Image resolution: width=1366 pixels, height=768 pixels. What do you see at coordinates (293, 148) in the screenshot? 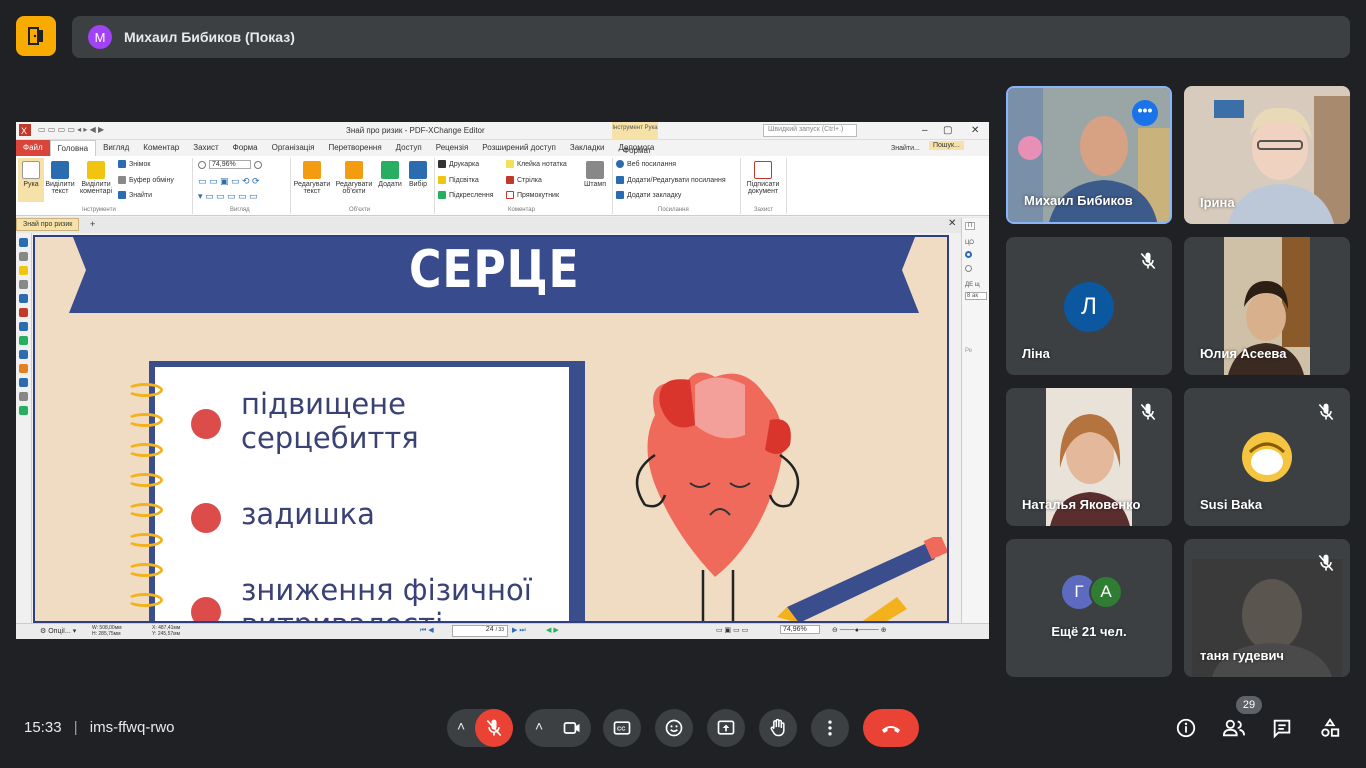
I see `menu-organize: Організація` at bounding box center [293, 148].